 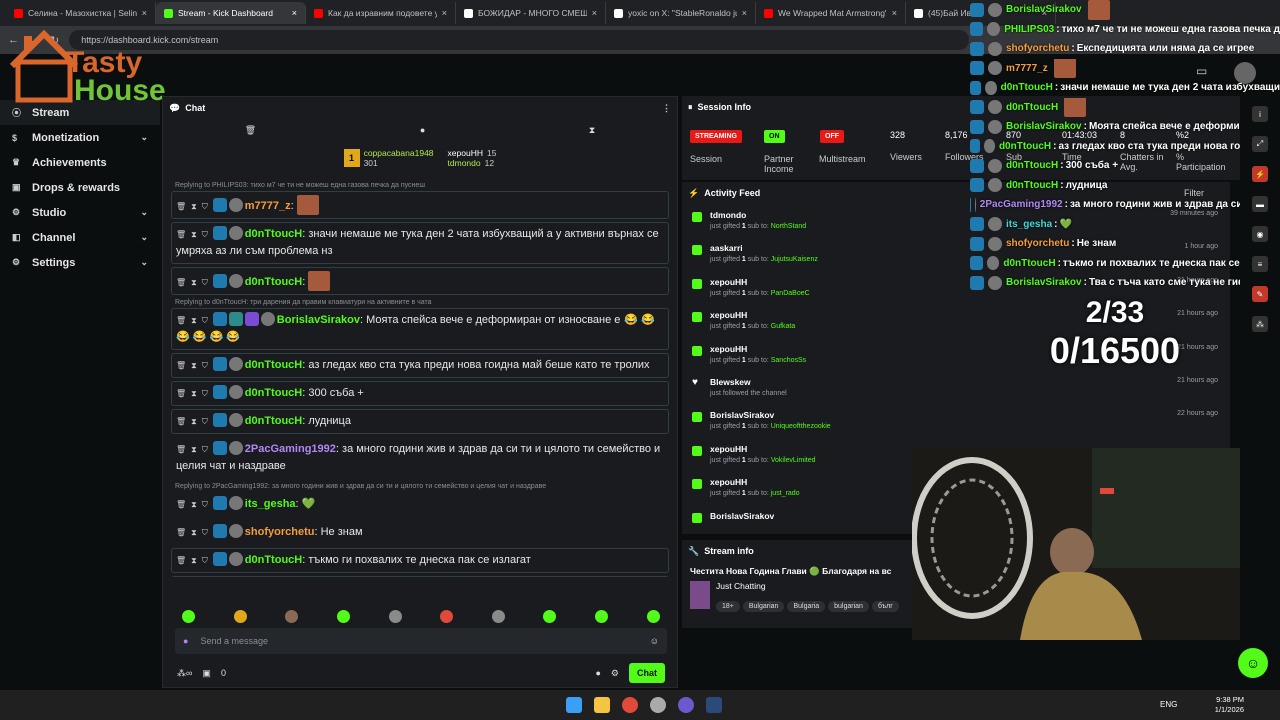 What do you see at coordinates (381, 13) in the screenshot?
I see `browser-tab: Как да изравним подовете у д ×` at bounding box center [381, 13].